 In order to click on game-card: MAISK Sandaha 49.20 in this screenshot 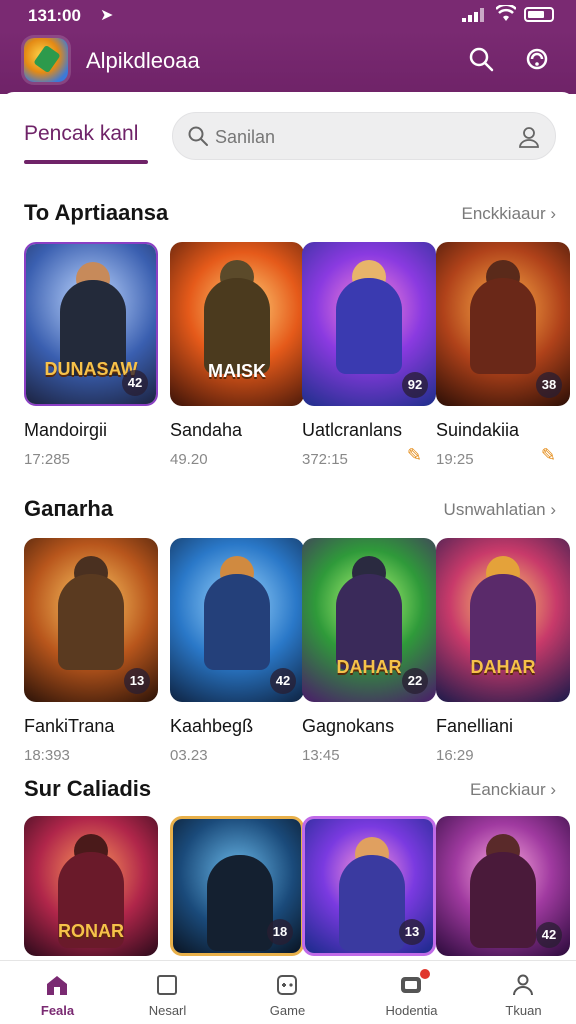, I will do `click(237, 355)`.